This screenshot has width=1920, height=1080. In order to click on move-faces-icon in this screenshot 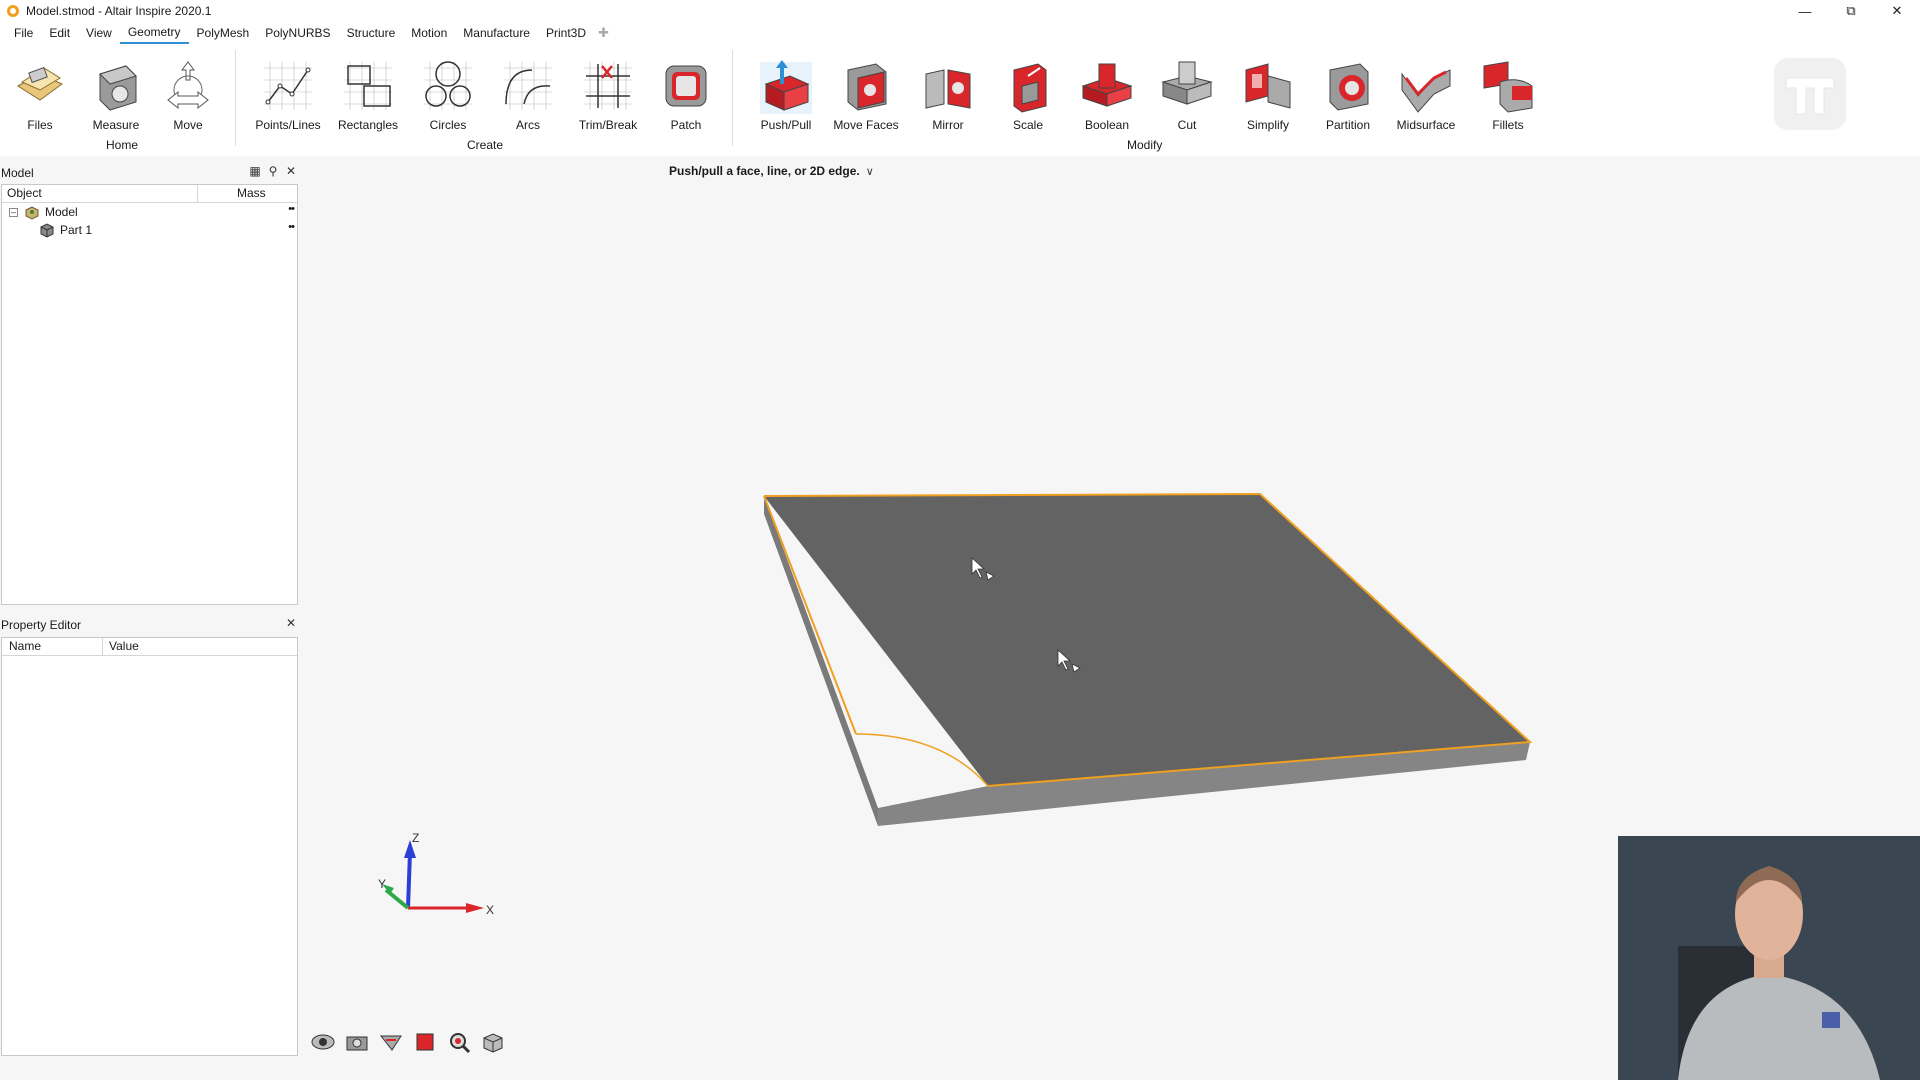, I will do `click(867, 87)`.